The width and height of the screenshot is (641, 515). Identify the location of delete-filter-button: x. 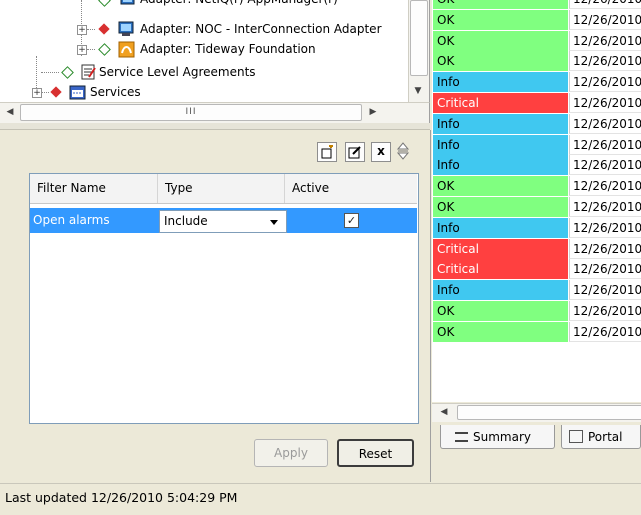
(381, 152).